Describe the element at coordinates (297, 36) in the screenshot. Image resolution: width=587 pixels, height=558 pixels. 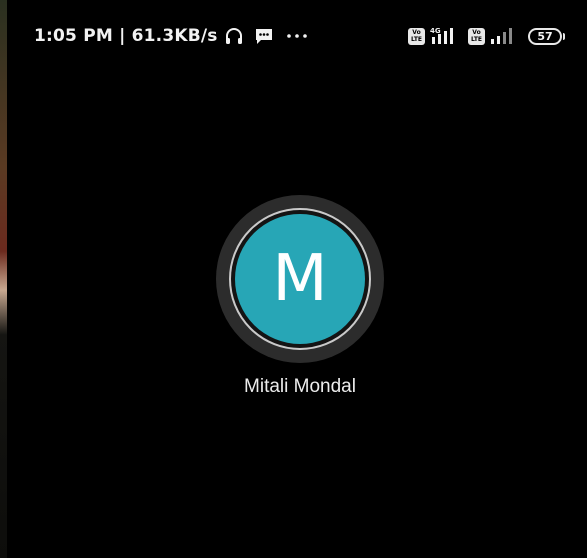
I see `more-dots-icon` at that location.